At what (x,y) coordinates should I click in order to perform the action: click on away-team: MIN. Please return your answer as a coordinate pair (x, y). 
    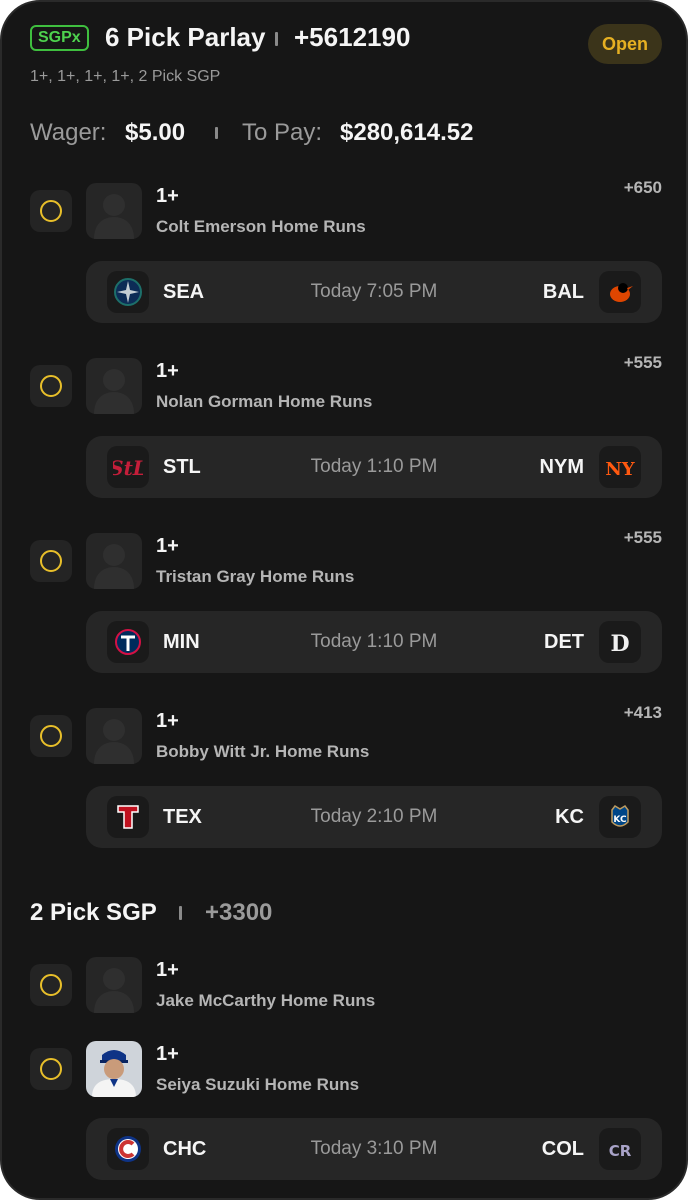
    Looking at the image, I should click on (181, 642).